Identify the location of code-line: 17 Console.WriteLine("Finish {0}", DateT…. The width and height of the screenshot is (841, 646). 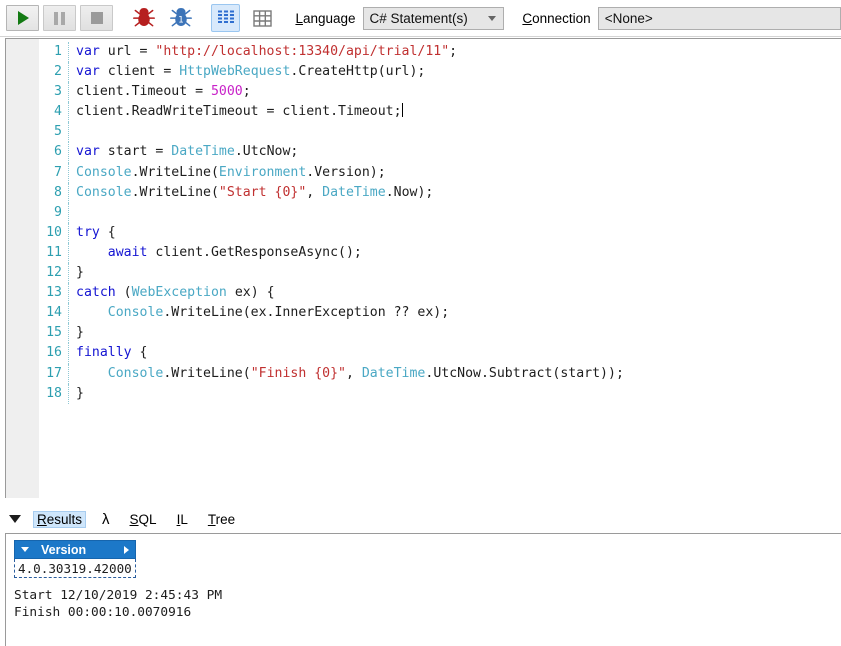
(315, 373).